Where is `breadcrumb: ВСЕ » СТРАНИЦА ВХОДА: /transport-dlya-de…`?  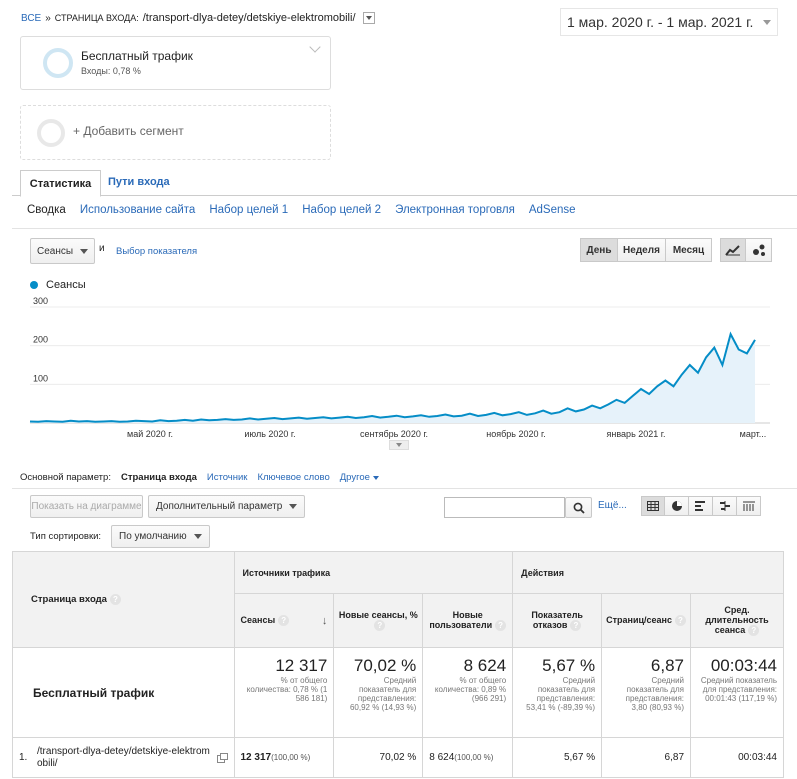 breadcrumb: ВСЕ » СТРАНИЦА ВХОДА: /transport-dlya-de… is located at coordinates (198, 18).